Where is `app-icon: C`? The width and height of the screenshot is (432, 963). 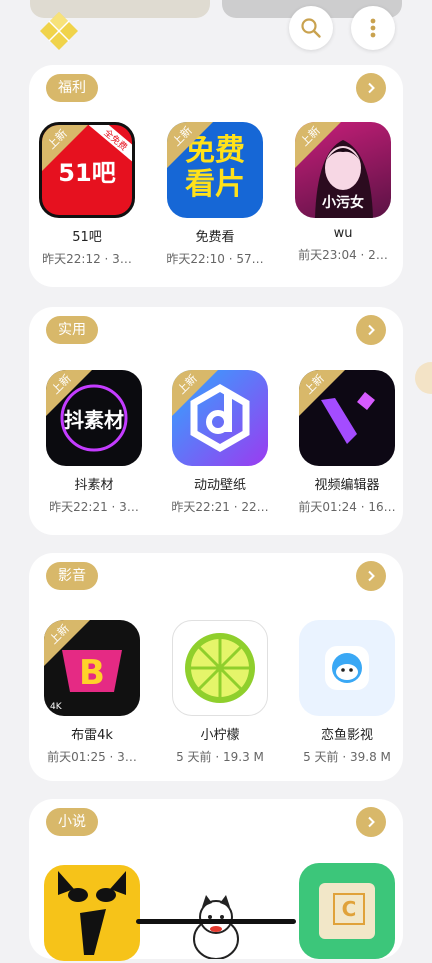
app-icon: C is located at coordinates (347, 911).